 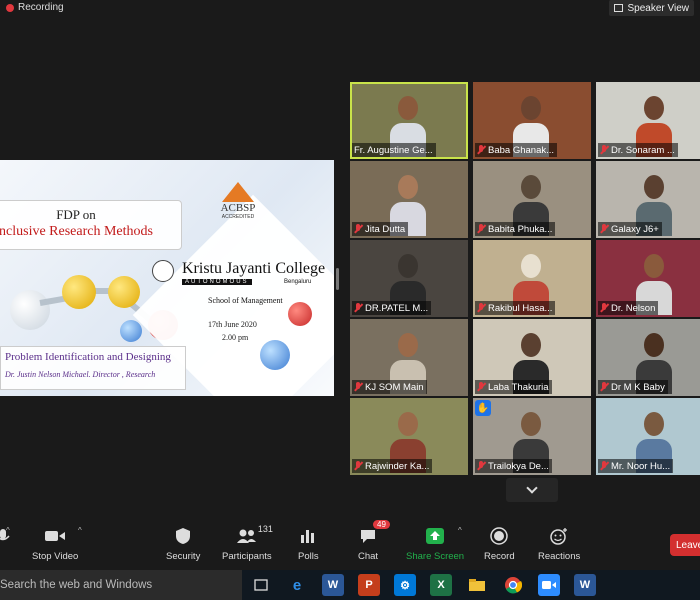 I want to click on participants-icon, so click(x=246, y=536).